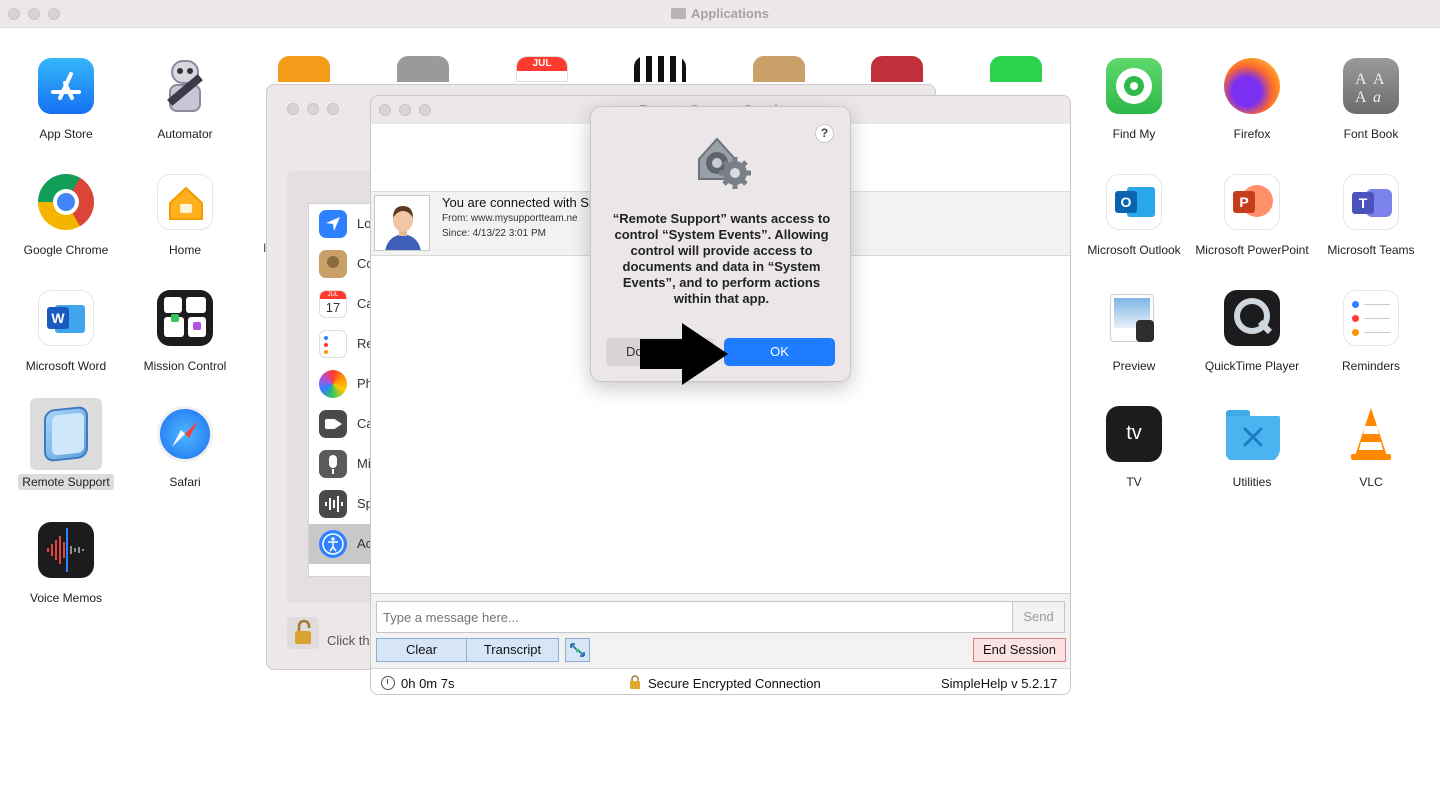 The width and height of the screenshot is (1440, 789). What do you see at coordinates (1252, 250) in the screenshot?
I see `app-label: Microsoft PowerPoint` at bounding box center [1252, 250].